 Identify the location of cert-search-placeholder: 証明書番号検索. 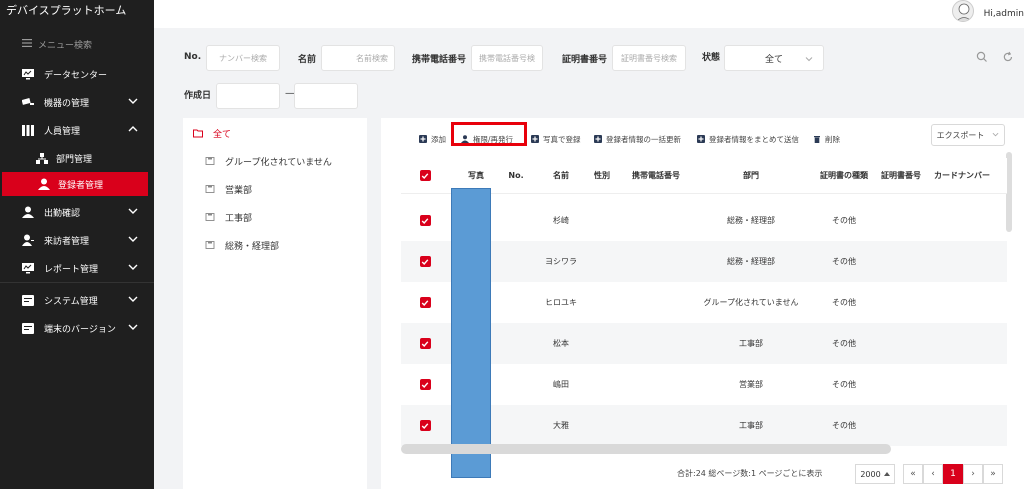
(649, 58).